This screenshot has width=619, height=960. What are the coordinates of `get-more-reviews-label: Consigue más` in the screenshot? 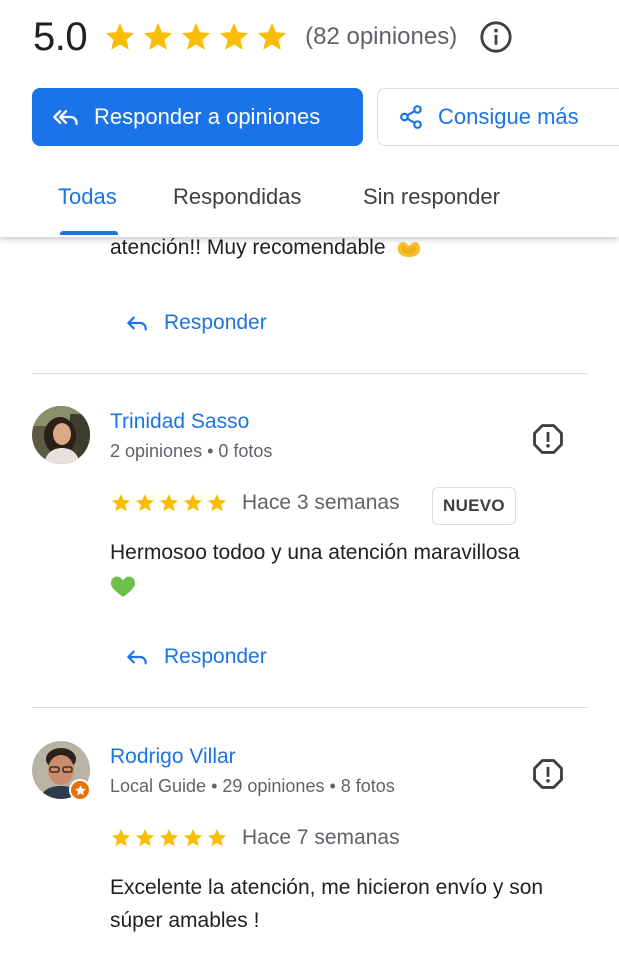 It's located at (508, 116).